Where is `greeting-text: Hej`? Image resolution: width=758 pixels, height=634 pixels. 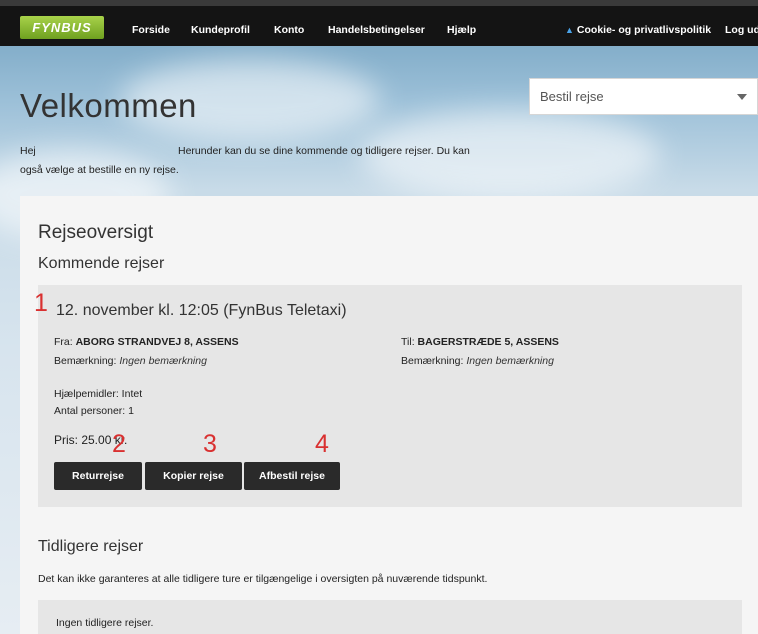 greeting-text: Hej is located at coordinates (28, 151).